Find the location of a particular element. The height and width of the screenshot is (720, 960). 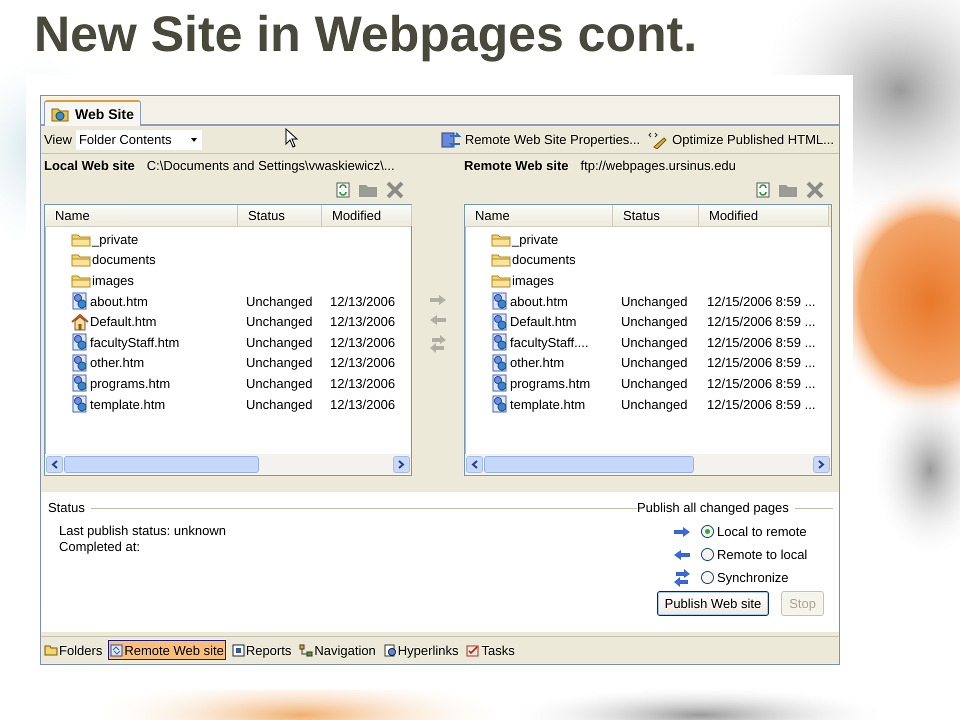

globe-folder-icon is located at coordinates (60, 114).